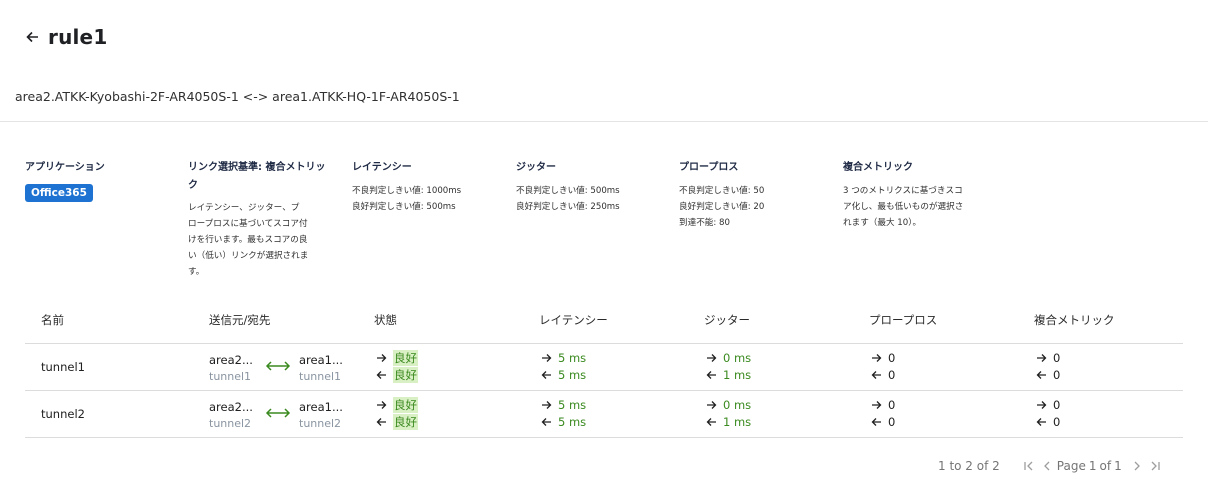 The width and height of the screenshot is (1208, 493). I want to click on column-header-name: 名前, so click(52, 320).